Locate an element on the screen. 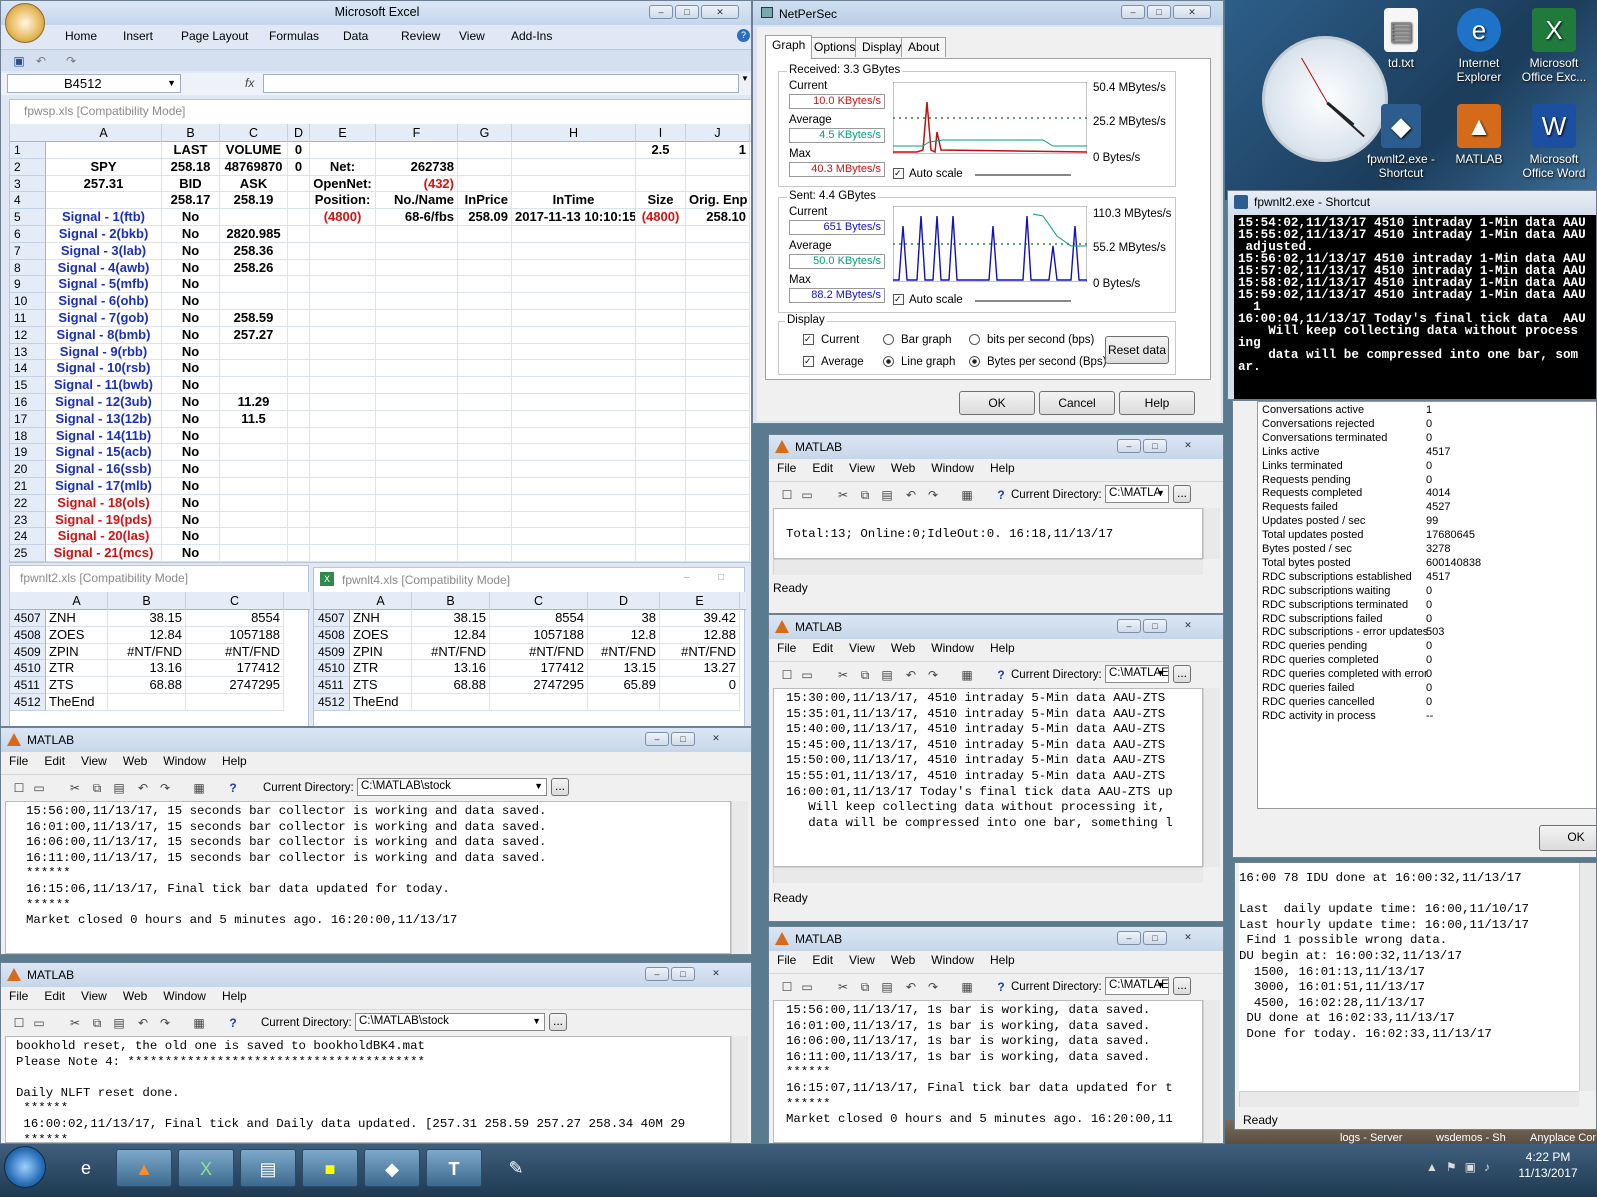 Image resolution: width=1597 pixels, height=1197 pixels. table-cell: 13.15 is located at coordinates (624, 669).